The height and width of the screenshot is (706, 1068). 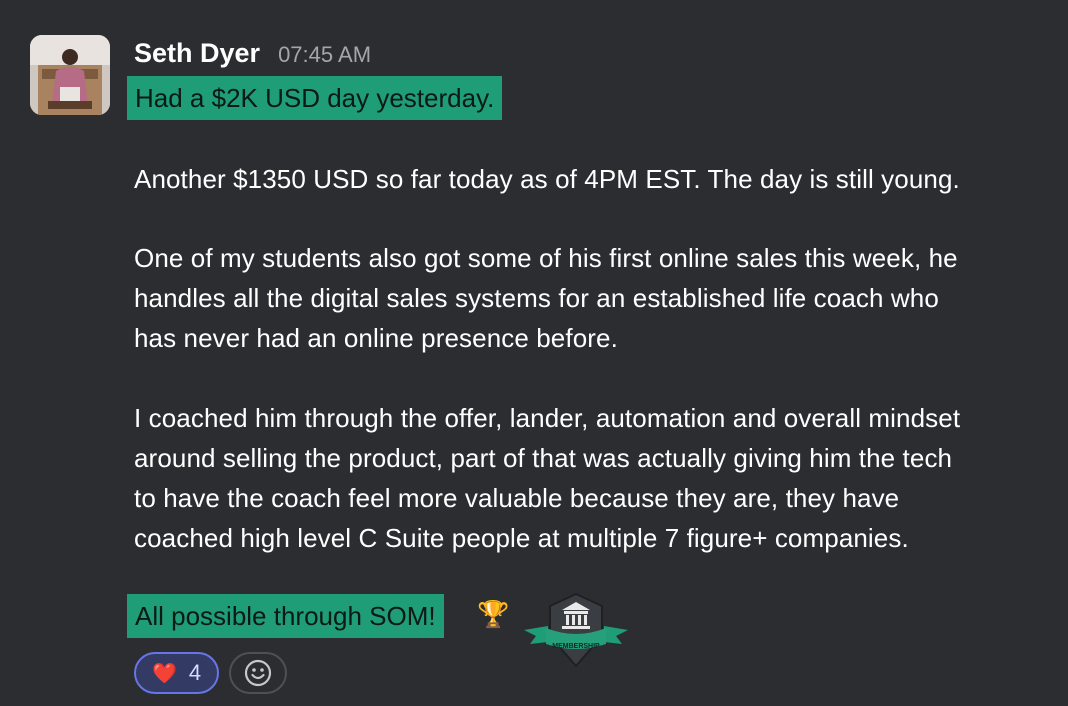 I want to click on reaction-count: 4, so click(x=195, y=672).